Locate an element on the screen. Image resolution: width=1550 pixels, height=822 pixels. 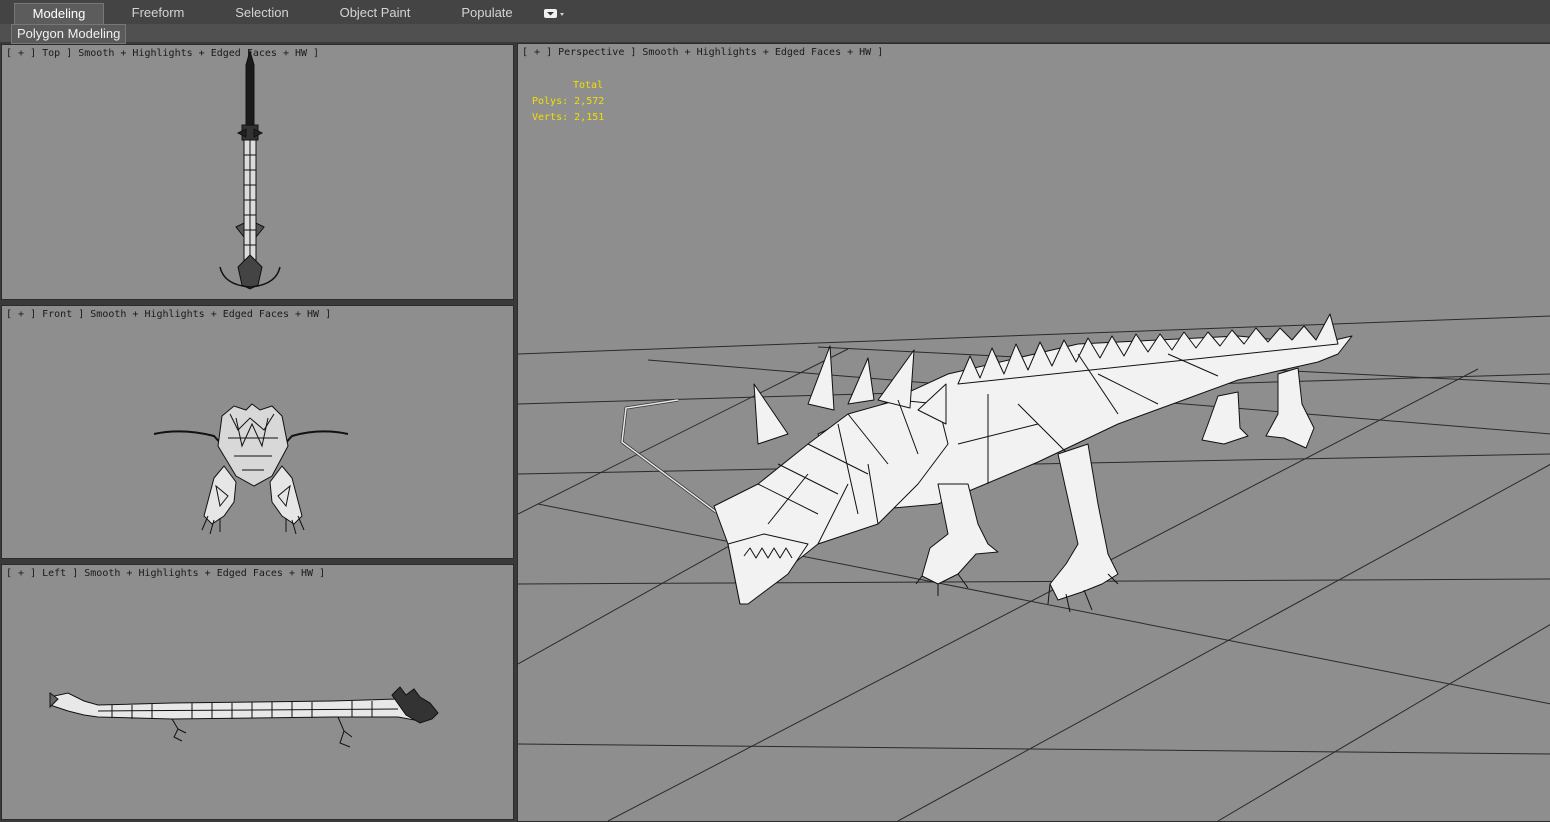
verts-value: 2,151 is located at coordinates (589, 117).